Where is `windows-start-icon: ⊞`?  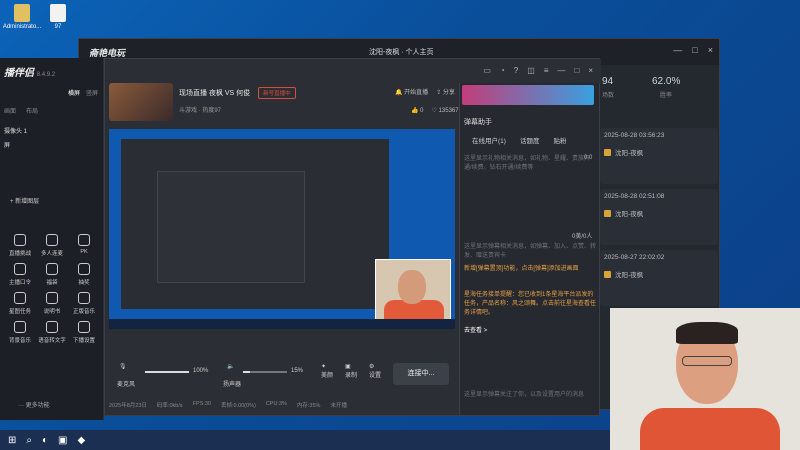 windows-start-icon: ⊞ is located at coordinates (12, 440).